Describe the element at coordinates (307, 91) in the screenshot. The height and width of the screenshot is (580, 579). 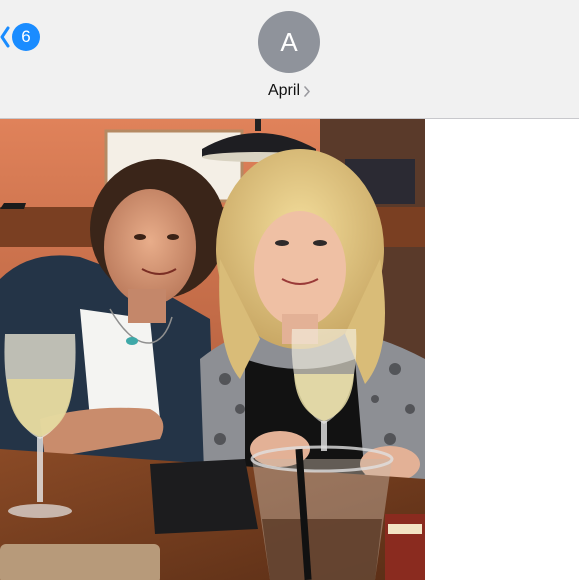
I see `chevron-right-icon` at that location.